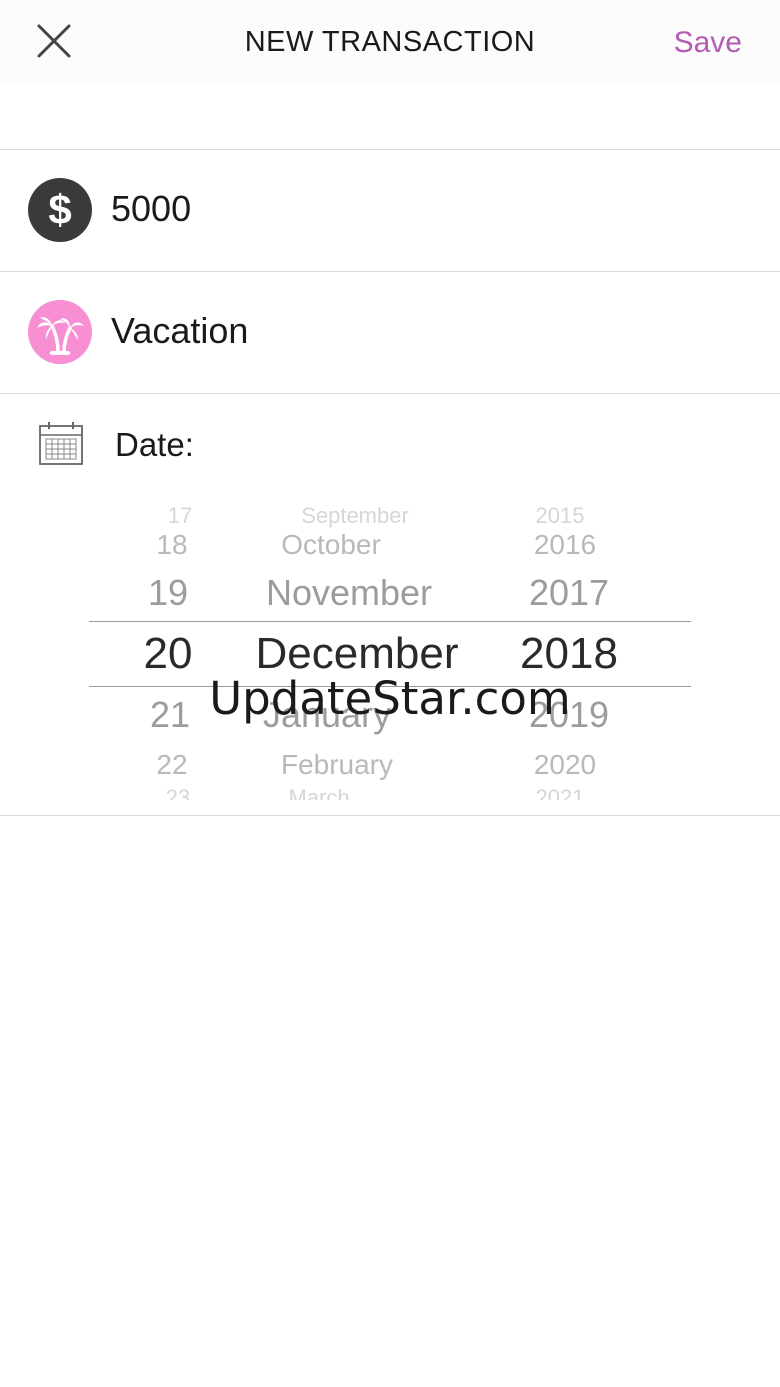 The image size is (780, 1387). Describe the element at coordinates (179, 331) in the screenshot. I see `category-label: Vacation` at that location.